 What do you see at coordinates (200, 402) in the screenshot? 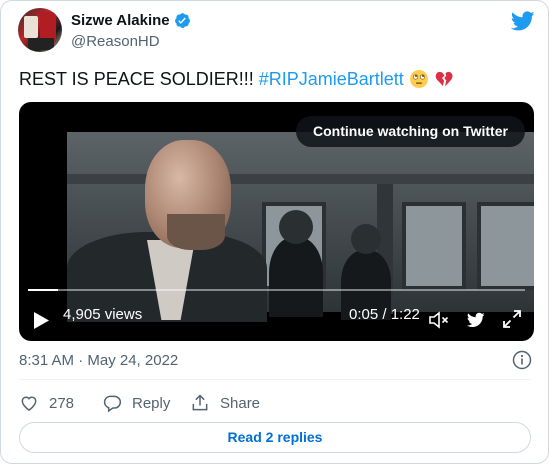
I see `share-icon` at bounding box center [200, 402].